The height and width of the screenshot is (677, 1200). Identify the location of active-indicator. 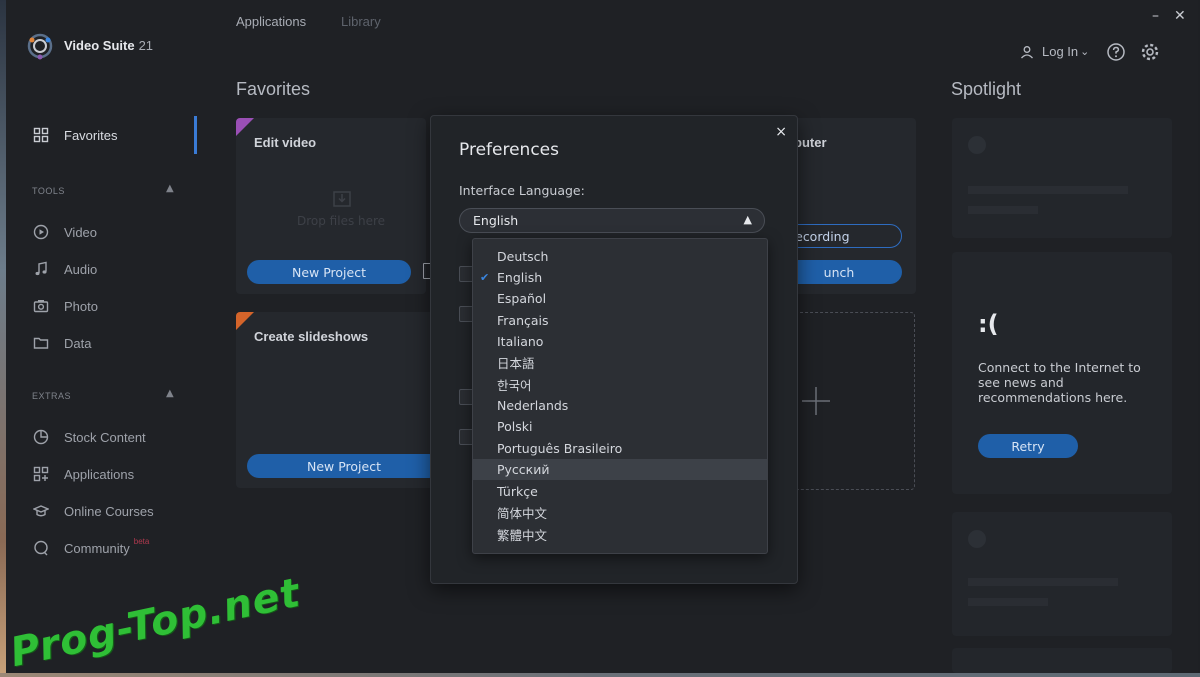
(195, 135).